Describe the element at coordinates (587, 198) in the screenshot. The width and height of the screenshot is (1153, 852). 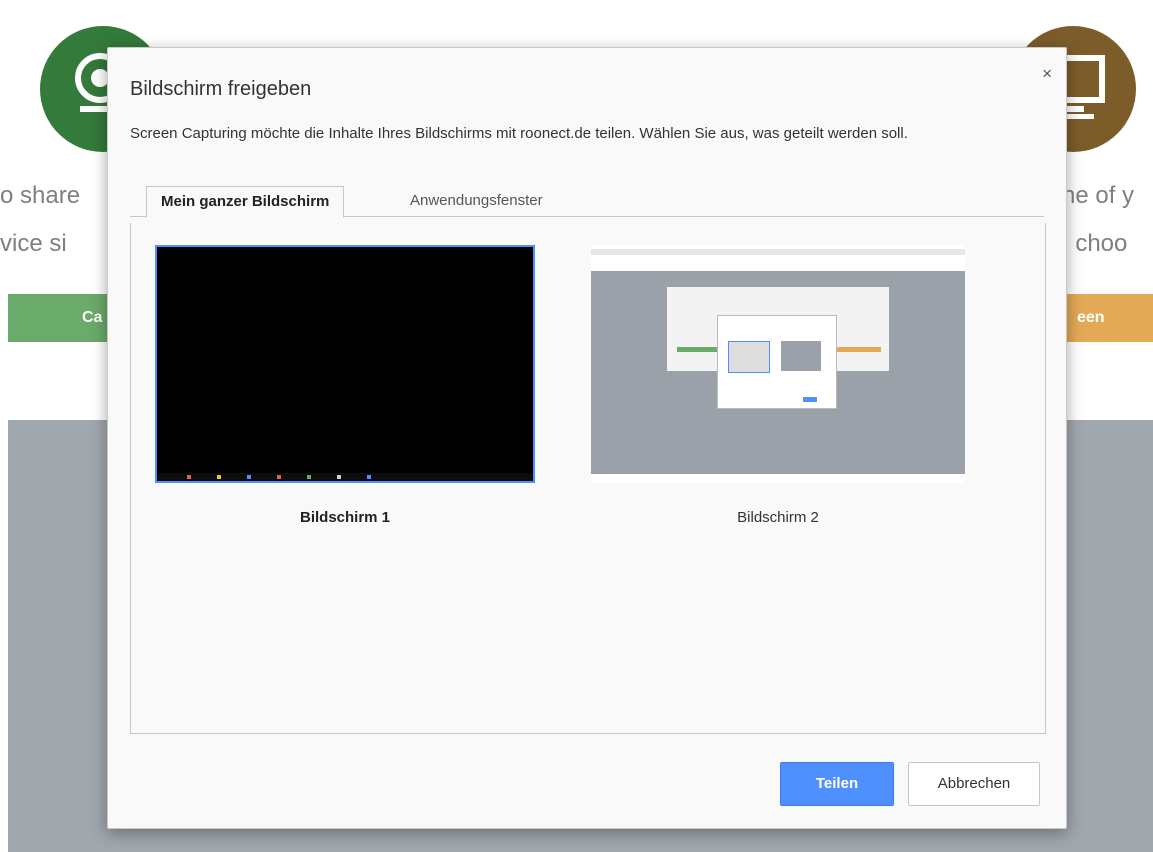
I see `tab-bar: Mein ganzer Bildschirm Anwendungsfenster` at that location.